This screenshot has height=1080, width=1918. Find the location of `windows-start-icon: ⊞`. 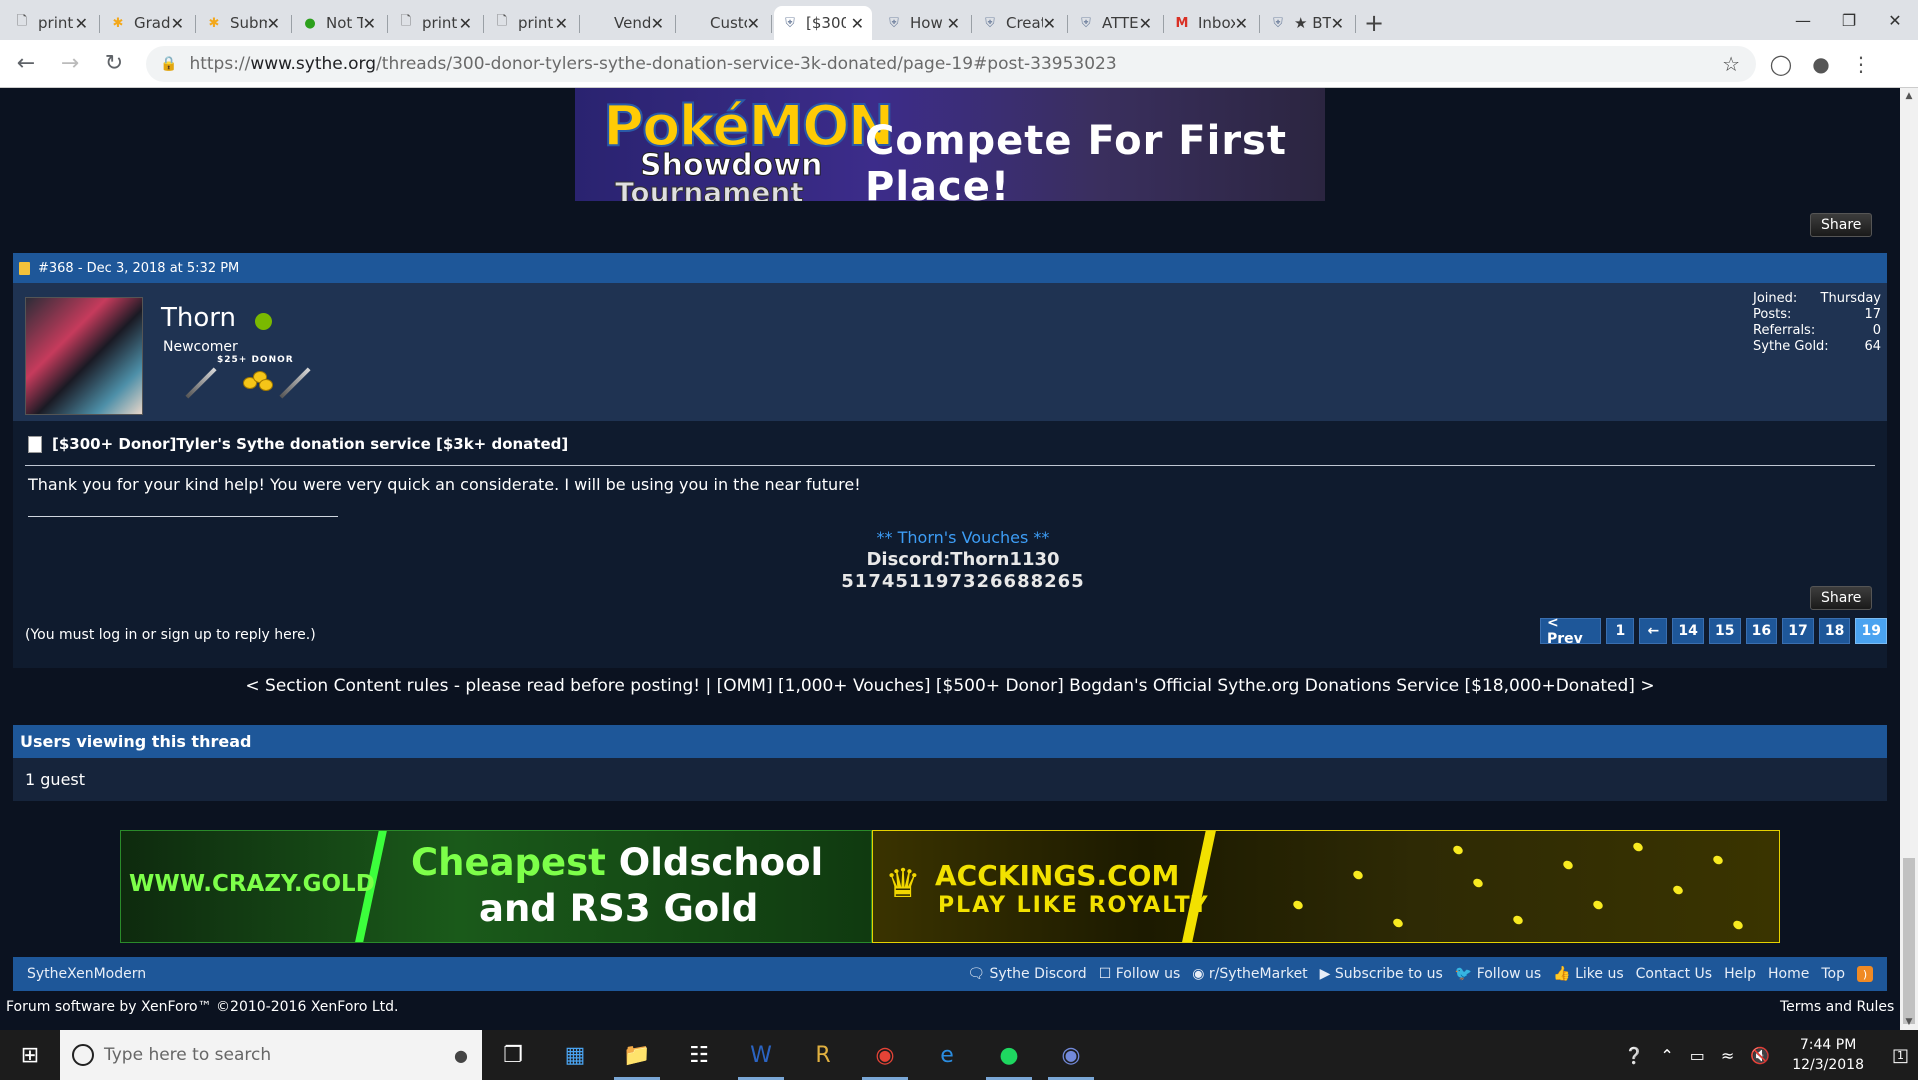

windows-start-icon: ⊞ is located at coordinates (30, 1055).